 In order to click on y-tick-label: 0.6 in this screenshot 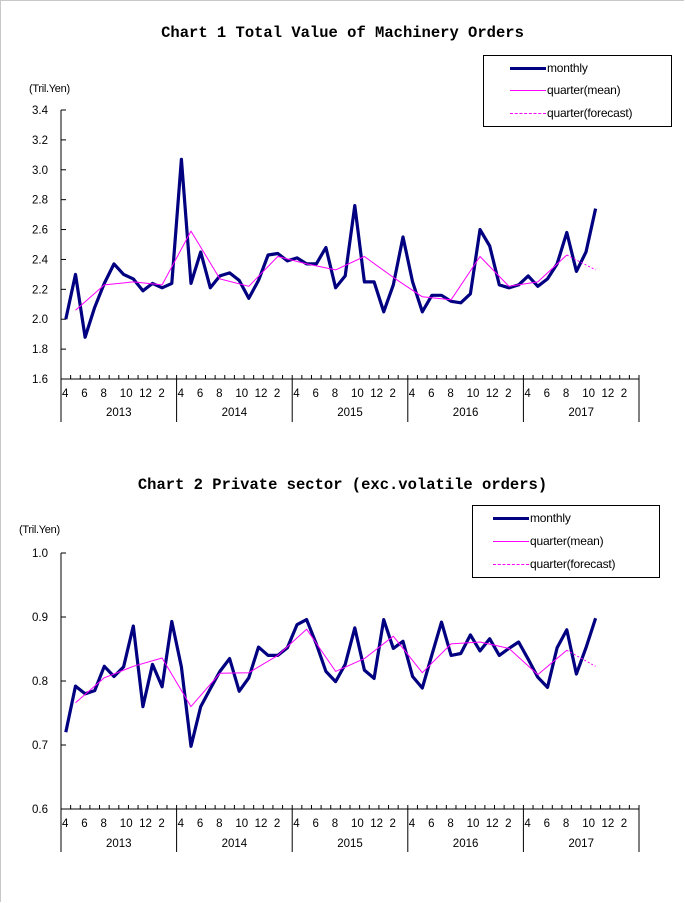, I will do `click(40, 810)`.